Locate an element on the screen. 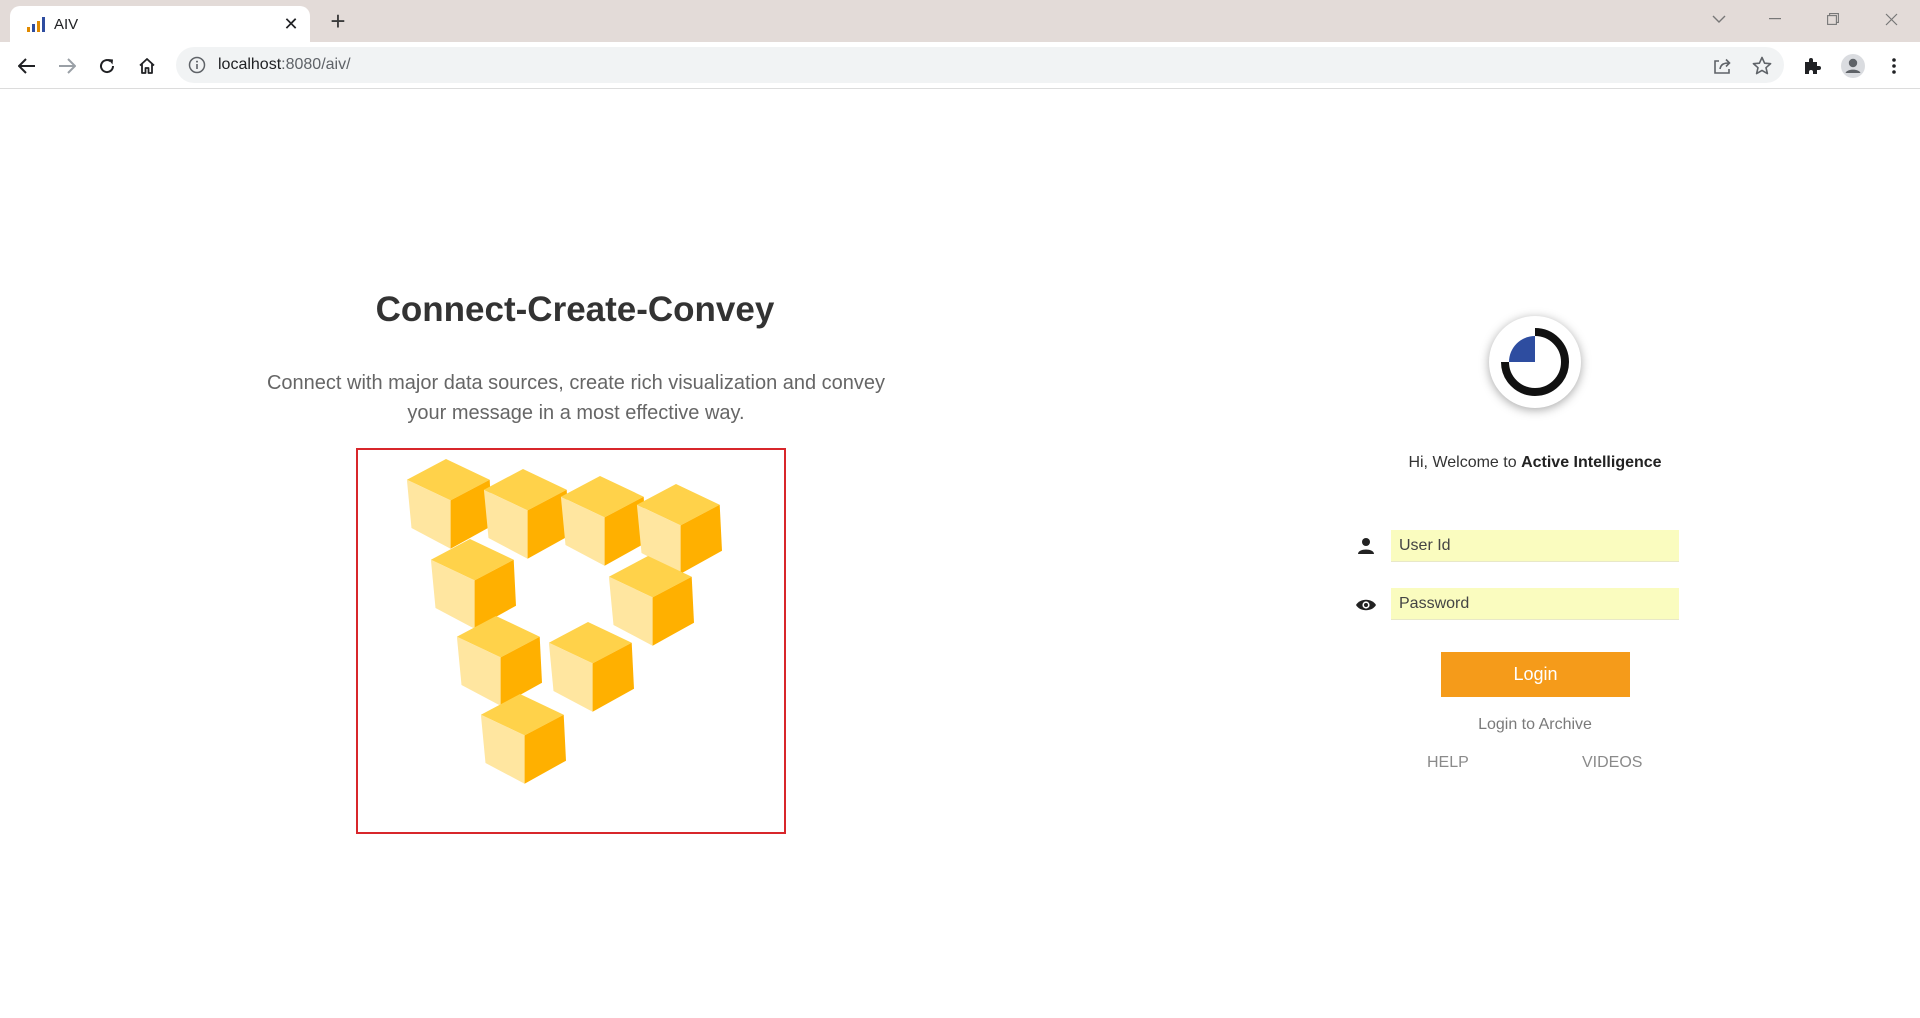  forward-arrow-icon is located at coordinates (67, 66).